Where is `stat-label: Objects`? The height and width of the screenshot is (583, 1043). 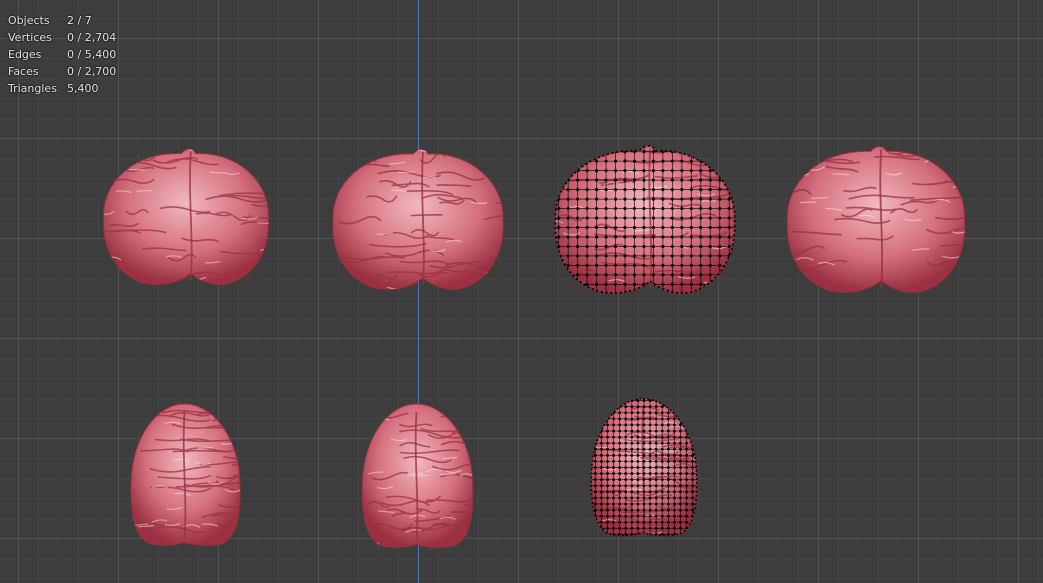 stat-label: Objects is located at coordinates (29, 20).